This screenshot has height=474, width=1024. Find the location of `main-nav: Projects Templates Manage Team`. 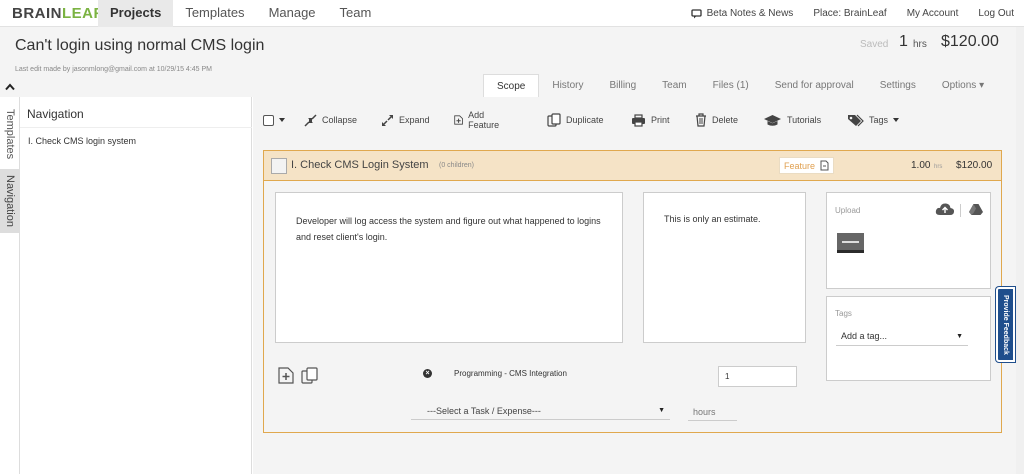

main-nav: Projects Templates Manage Team is located at coordinates (240, 13).